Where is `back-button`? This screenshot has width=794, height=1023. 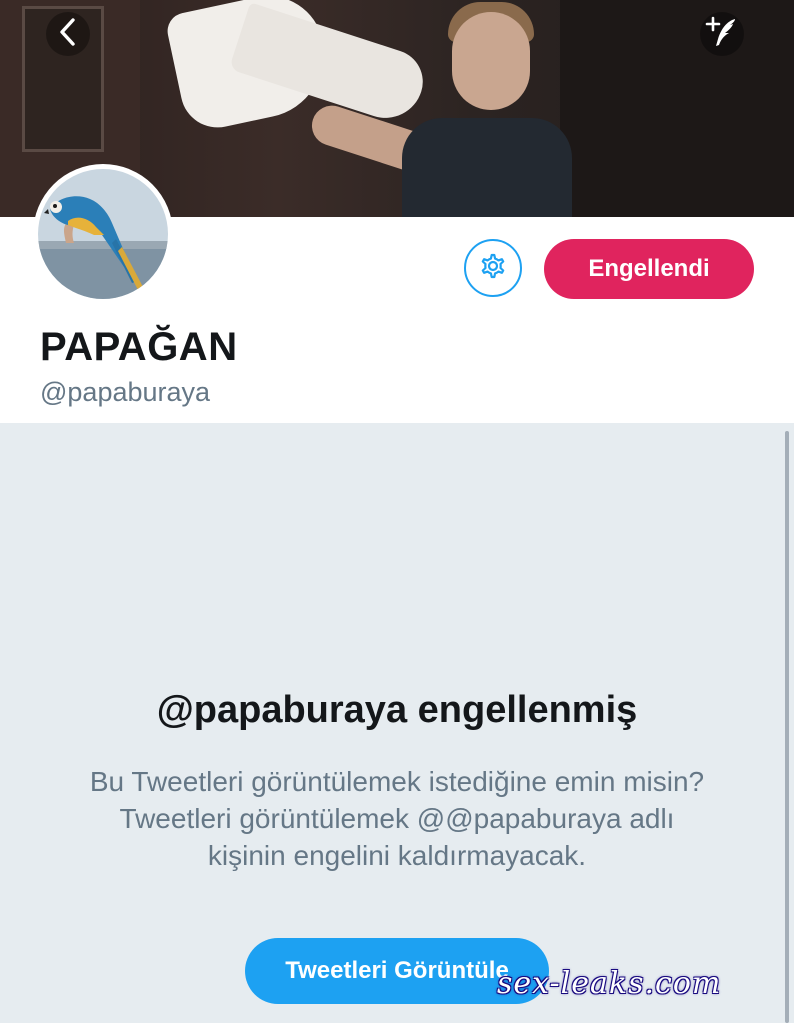
back-button is located at coordinates (68, 34).